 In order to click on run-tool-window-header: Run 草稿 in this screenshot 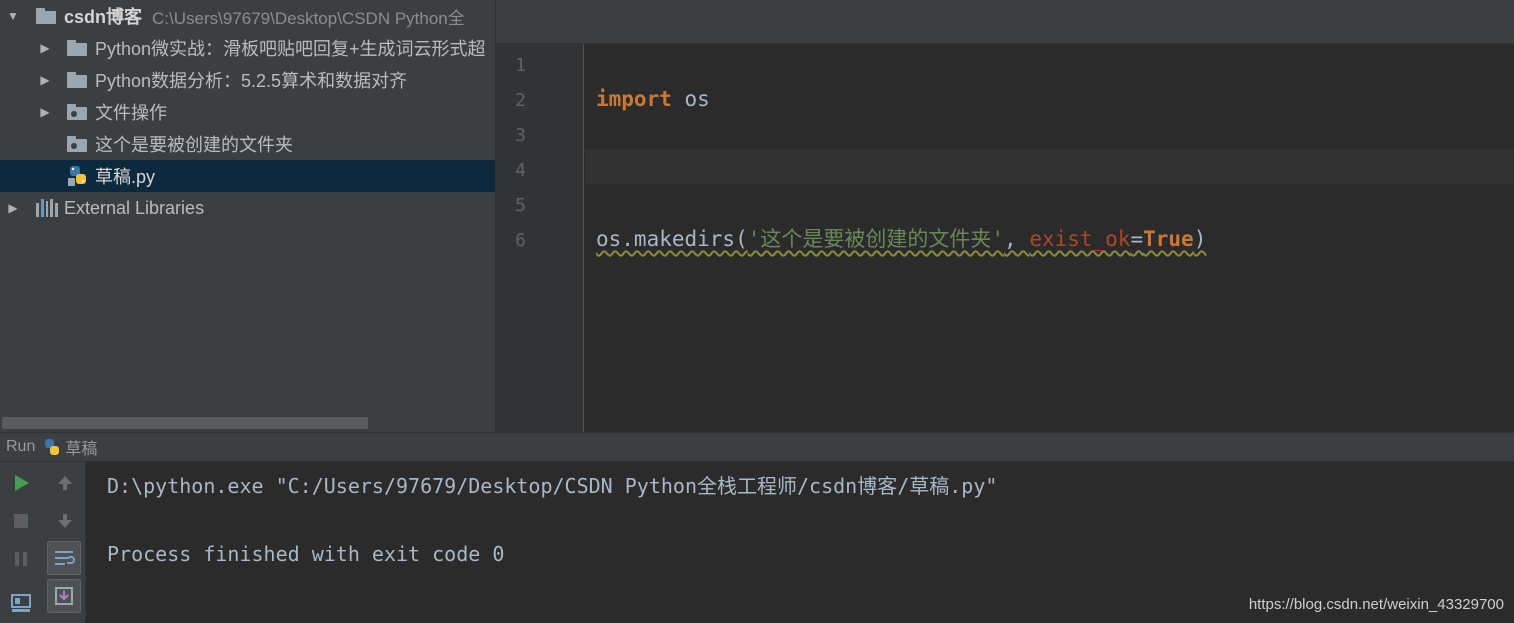, I will do `click(757, 447)`.